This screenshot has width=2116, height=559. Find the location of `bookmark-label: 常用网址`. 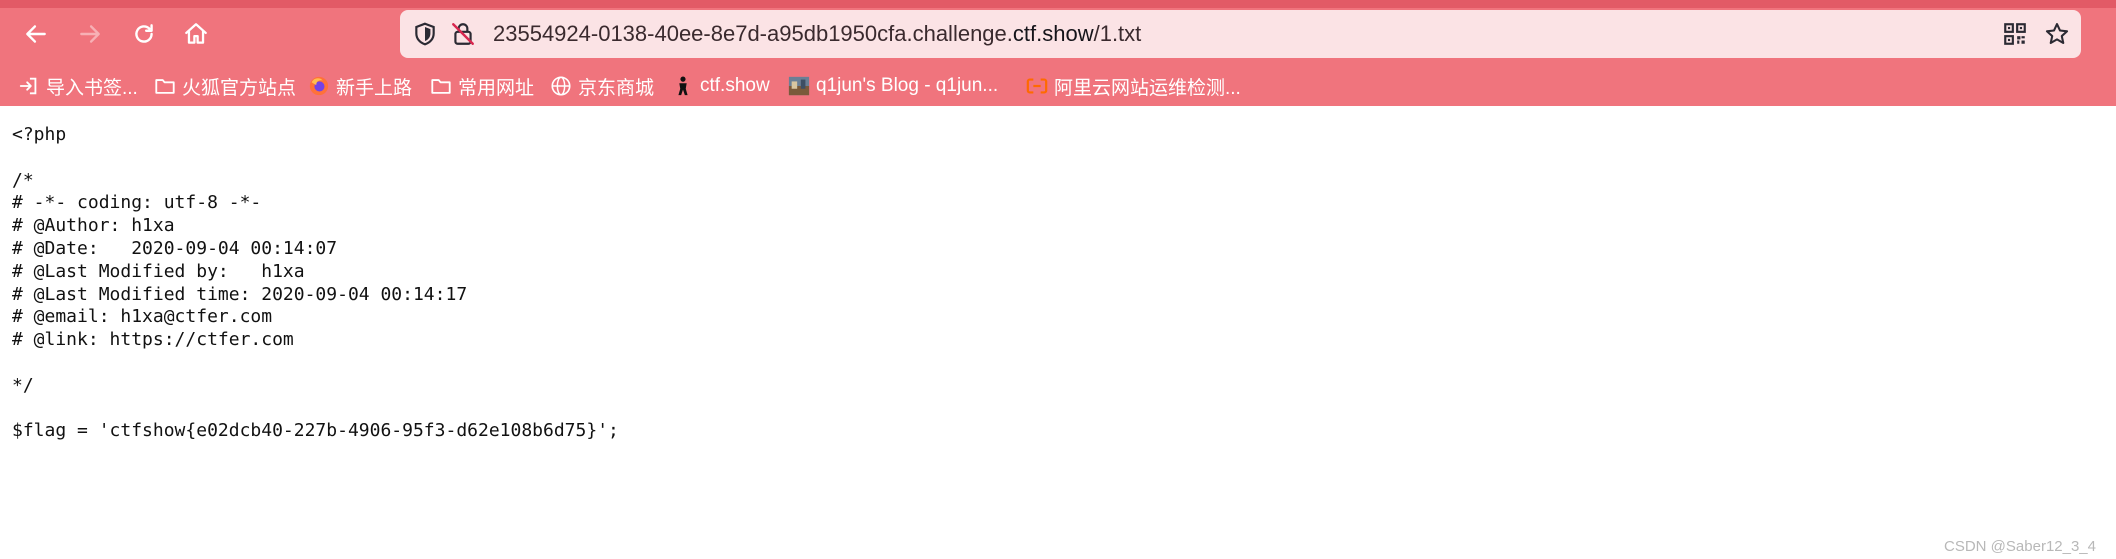

bookmark-label: 常用网址 is located at coordinates (496, 88).